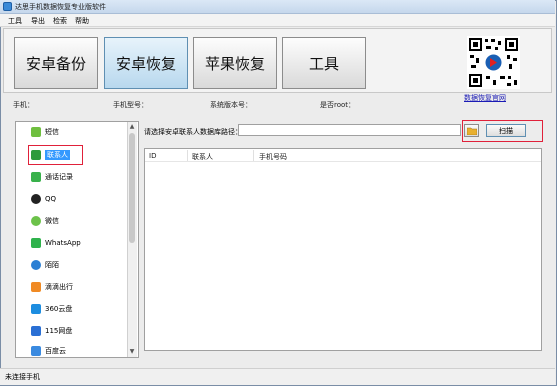 The width and height of the screenshot is (557, 386). Describe the element at coordinates (493, 62) in the screenshot. I see `qr-code-icon` at that location.